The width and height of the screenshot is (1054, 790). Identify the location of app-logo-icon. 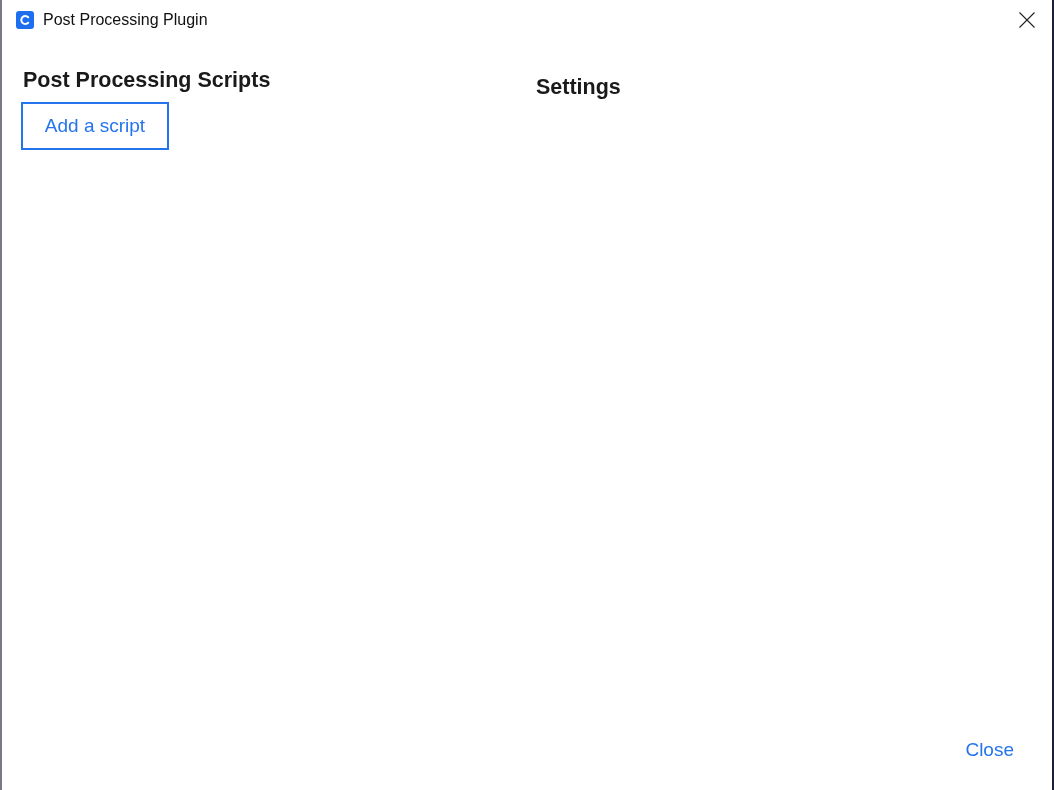
(25, 20).